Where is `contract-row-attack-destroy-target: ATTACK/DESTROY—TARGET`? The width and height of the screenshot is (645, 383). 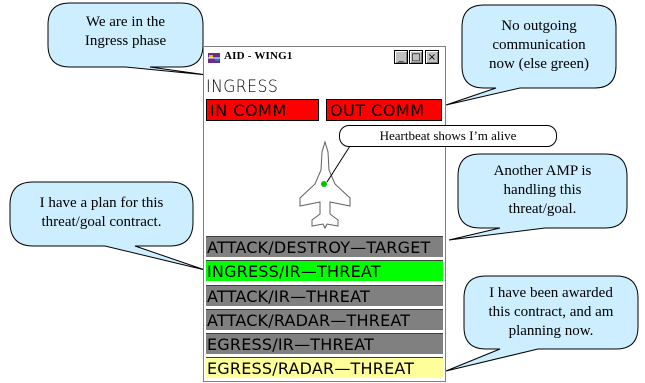
contract-row-attack-destroy-target: ATTACK/DESTROY—TARGET is located at coordinates (324, 246).